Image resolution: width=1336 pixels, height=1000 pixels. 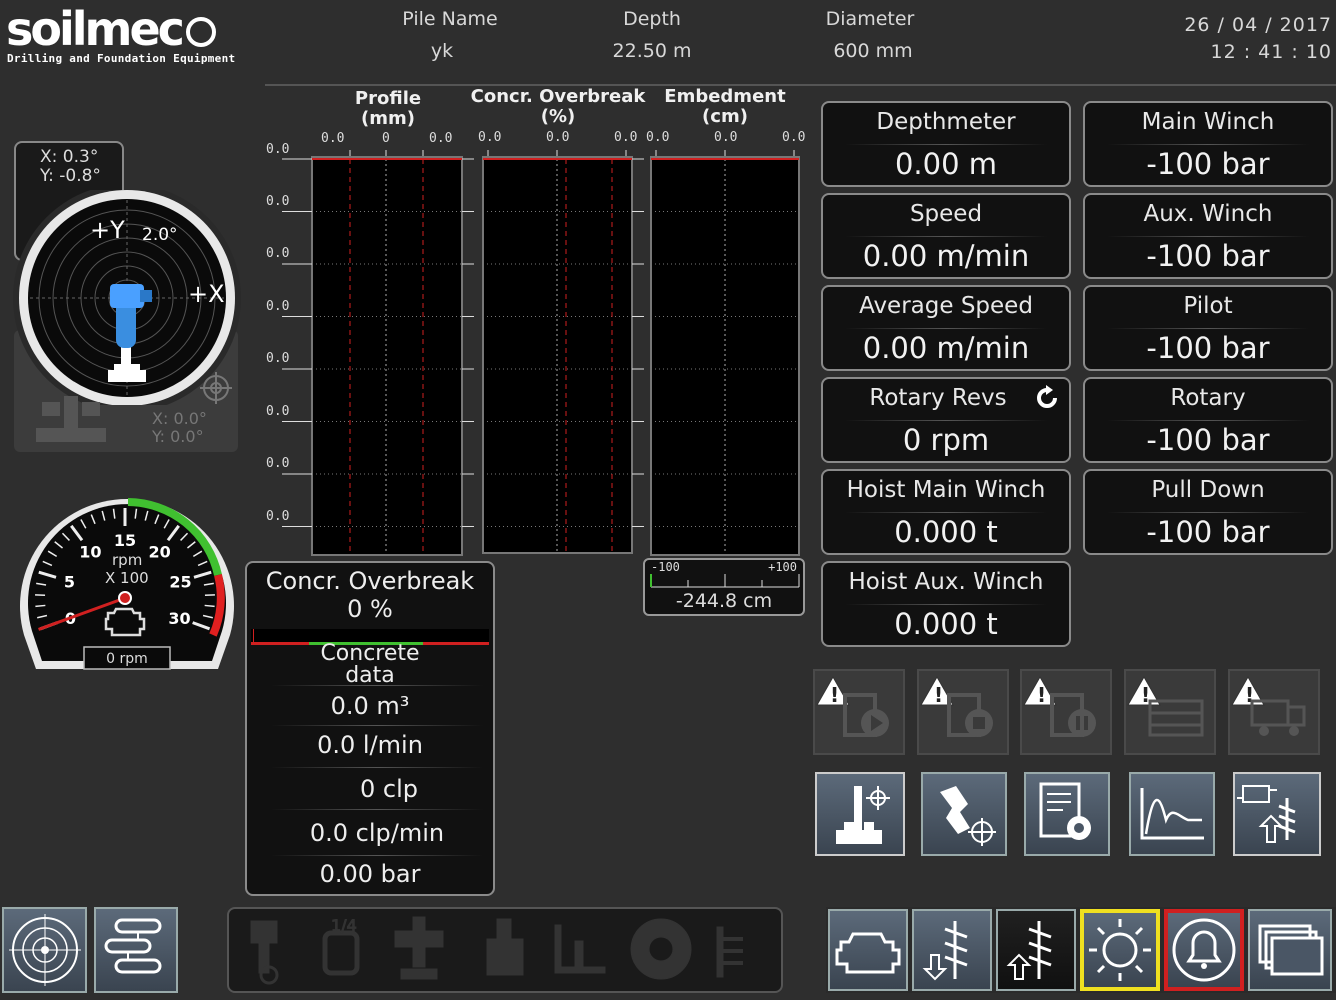 I want to click on panel-rotary: Rotary -100 bar, so click(x=1208, y=420).